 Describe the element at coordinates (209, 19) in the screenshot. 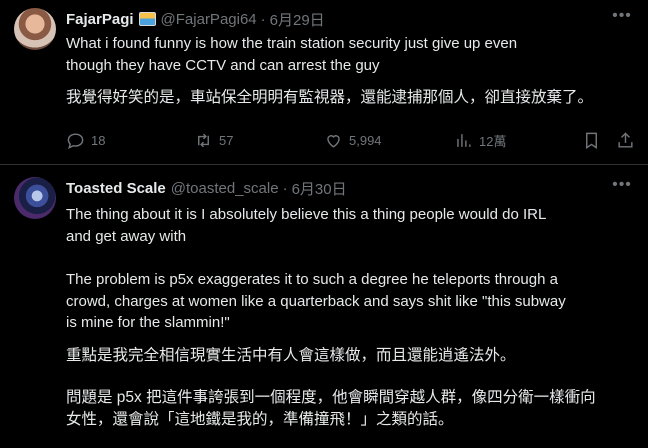

I see `author-handle: @FajarPagi64` at that location.